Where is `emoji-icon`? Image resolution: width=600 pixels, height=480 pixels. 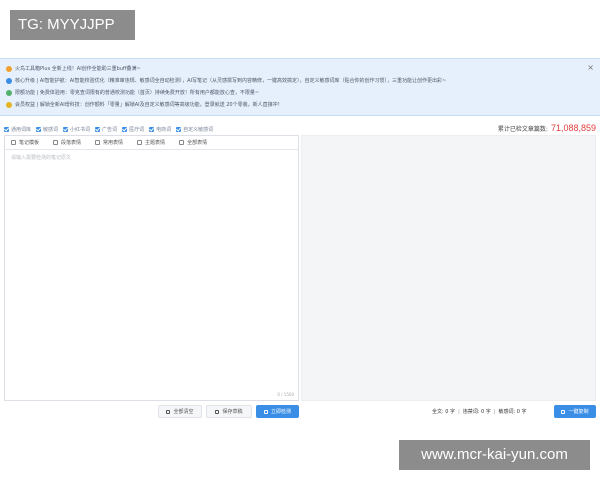
emoji-icon is located at coordinates (98, 142).